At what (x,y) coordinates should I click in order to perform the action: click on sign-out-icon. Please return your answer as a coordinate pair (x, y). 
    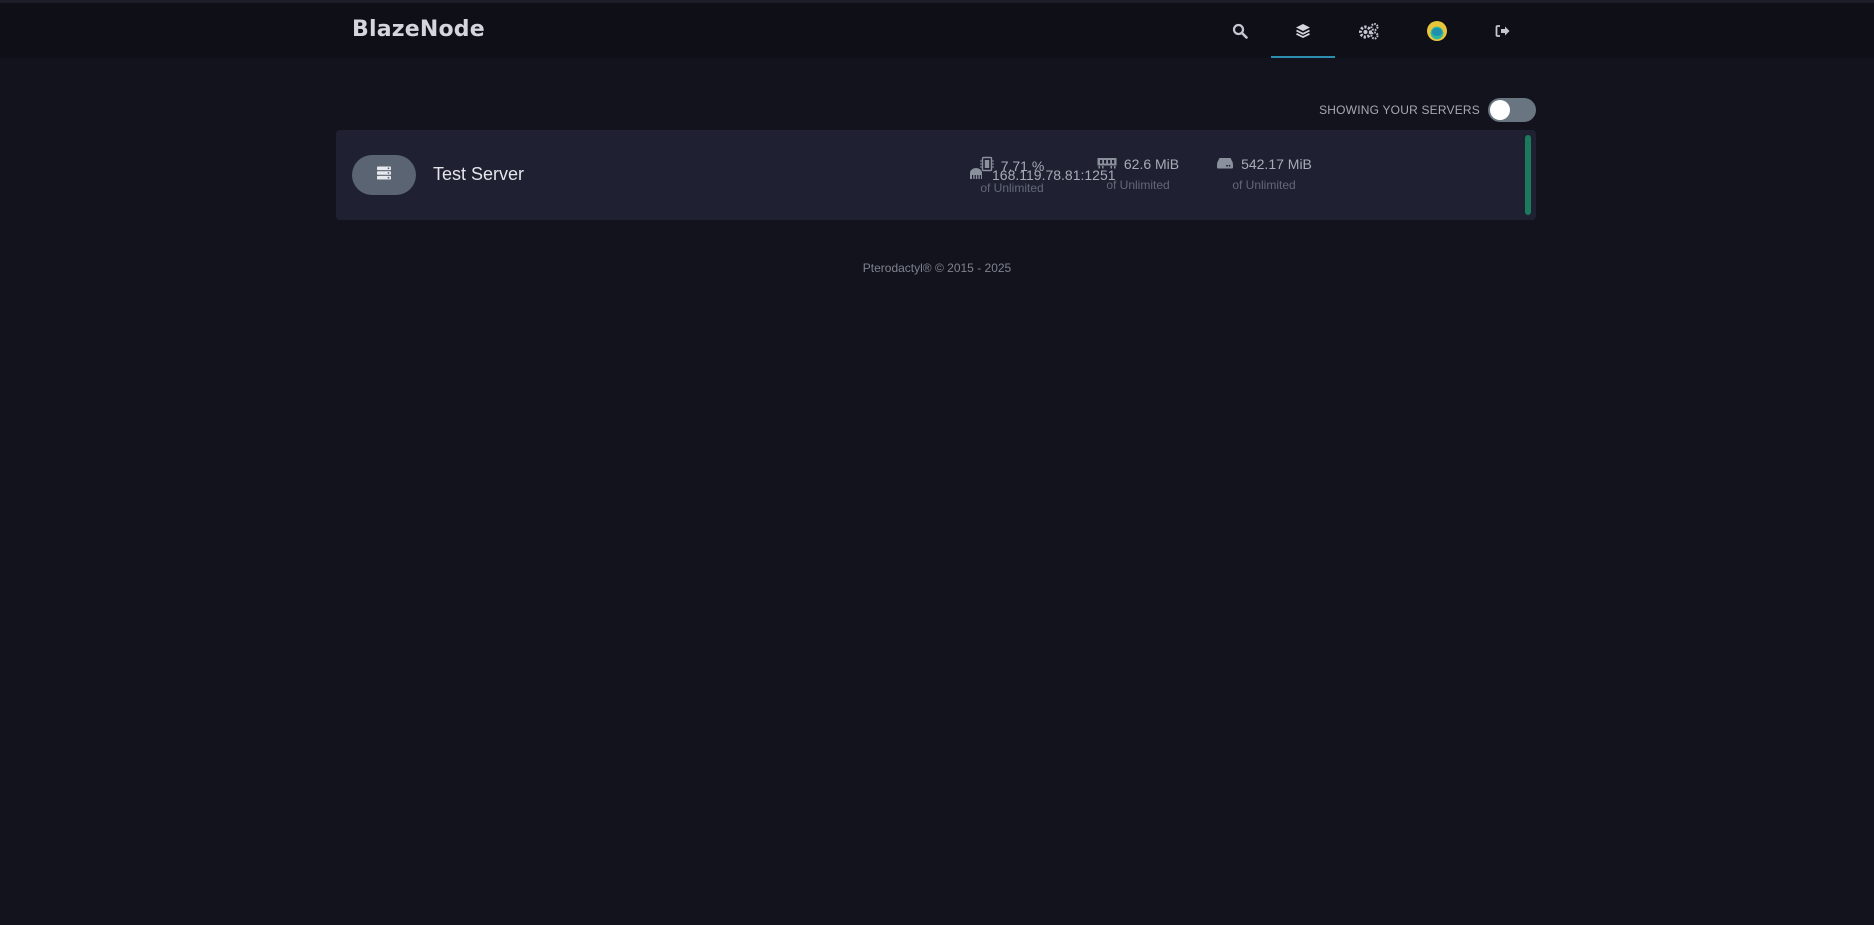
    Looking at the image, I should click on (1503, 31).